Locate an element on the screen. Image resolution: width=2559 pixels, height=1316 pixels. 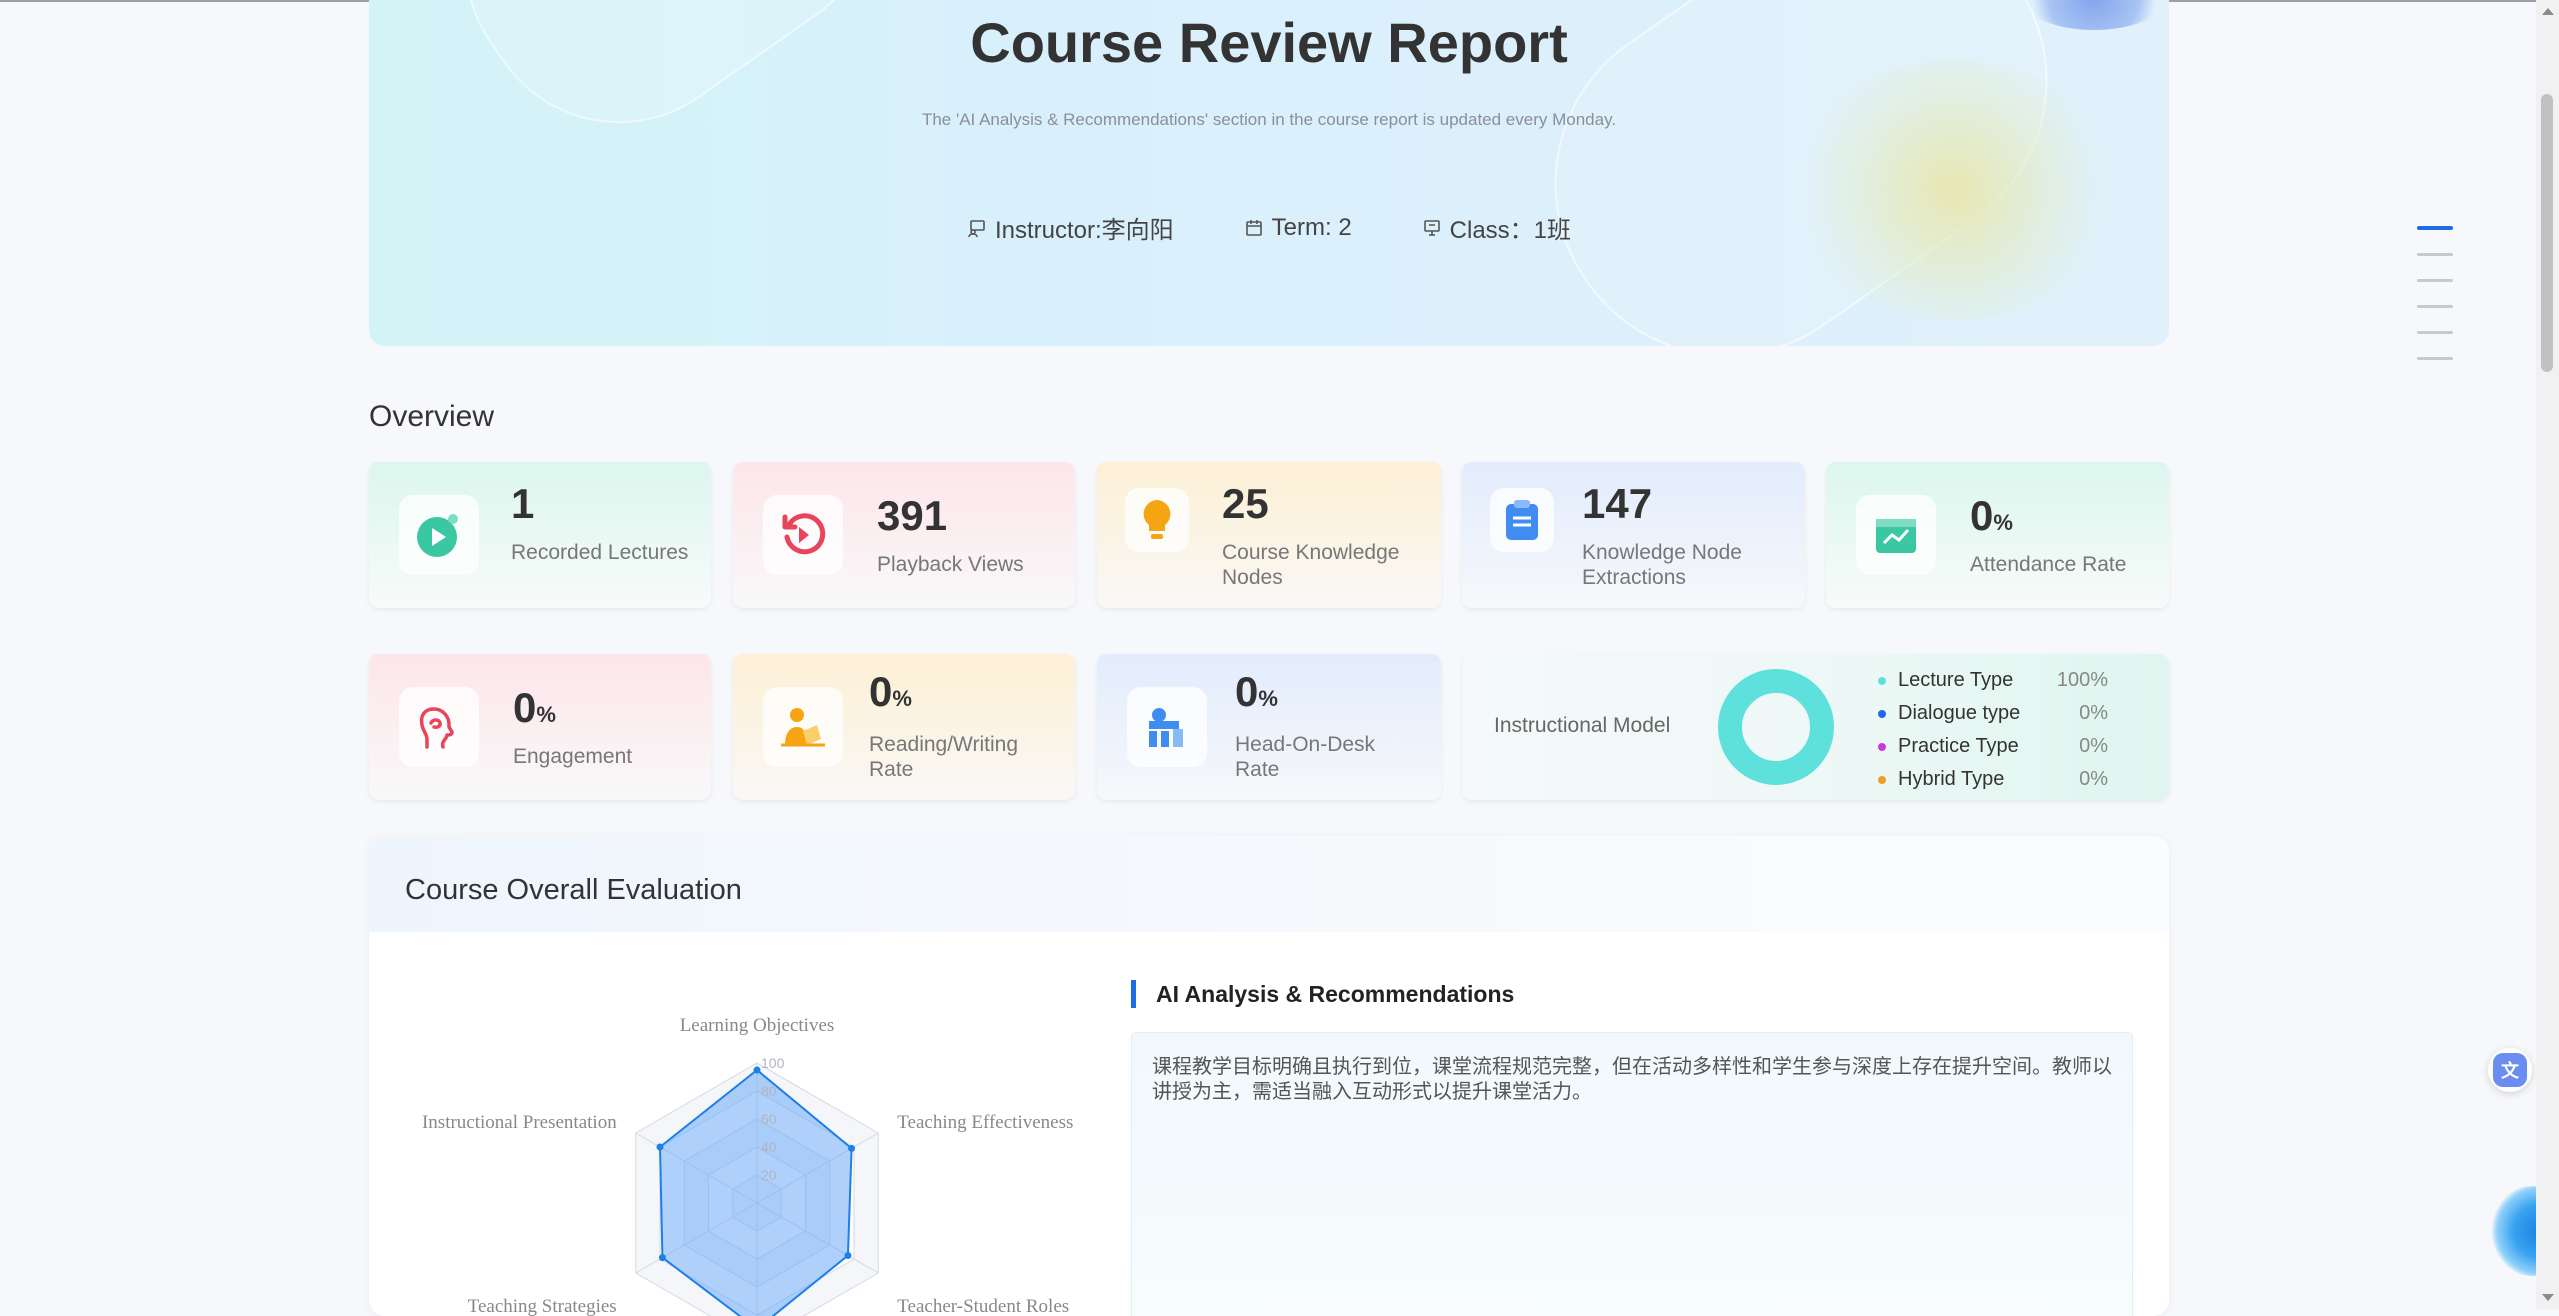
radar-tick-label: 60 is located at coordinates (769, 1119).